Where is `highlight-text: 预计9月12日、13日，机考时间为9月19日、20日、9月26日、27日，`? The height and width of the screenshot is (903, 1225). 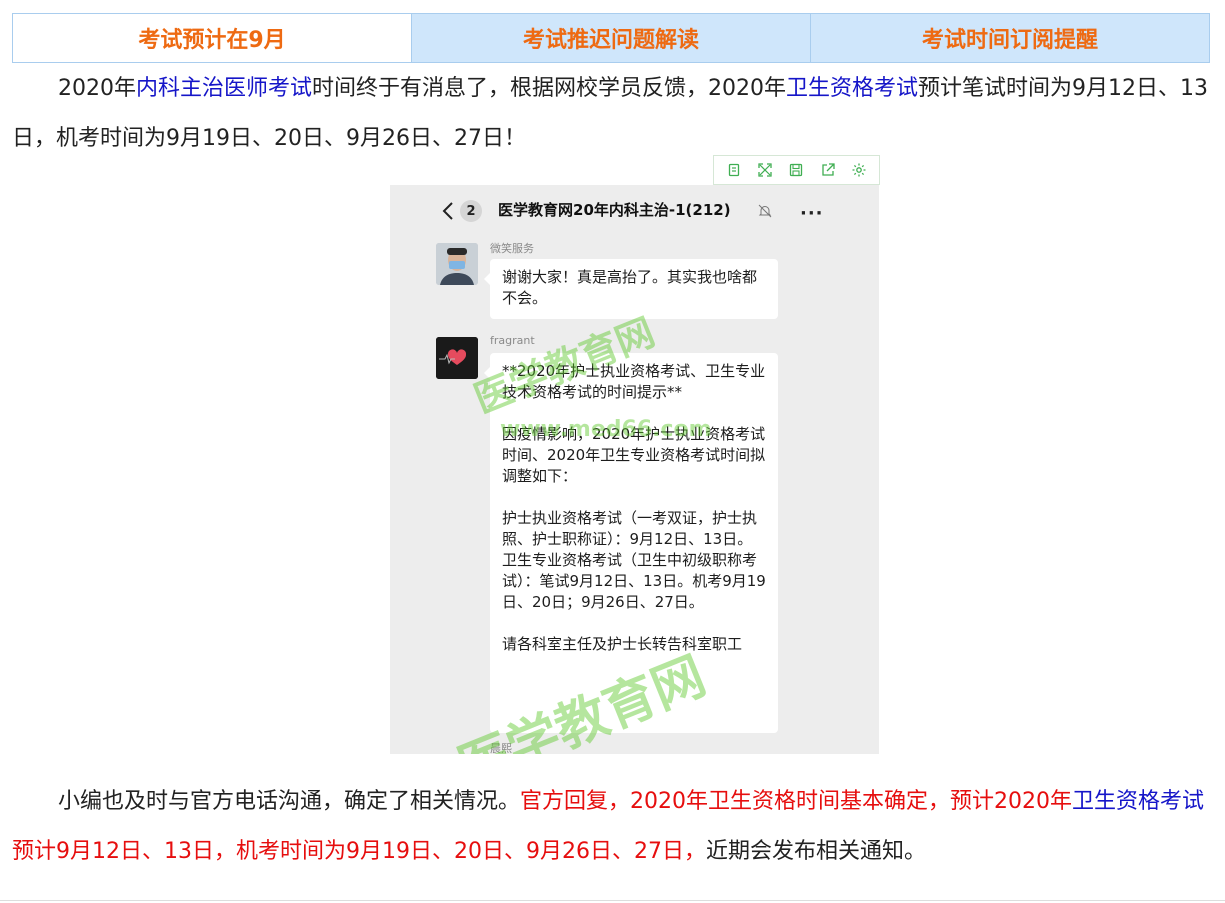 highlight-text: 预计9月12日、13日，机考时间为9月19日、20日、9月26日、27日， is located at coordinates (359, 851).